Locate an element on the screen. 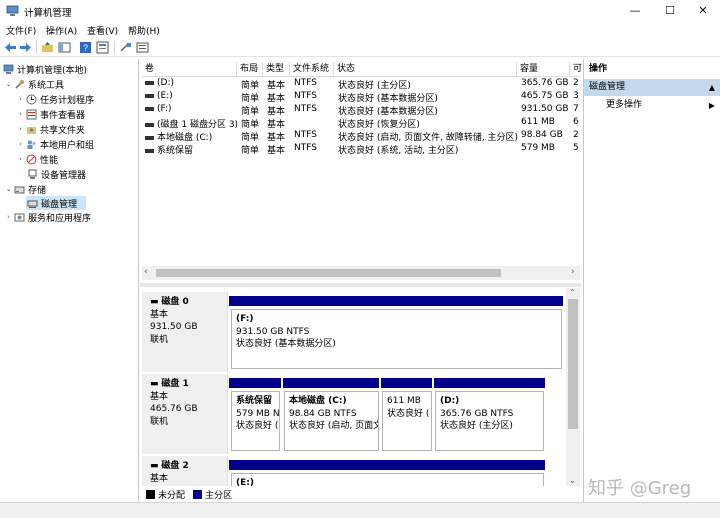 The image size is (720, 518). unallocated-swatch is located at coordinates (150, 494).